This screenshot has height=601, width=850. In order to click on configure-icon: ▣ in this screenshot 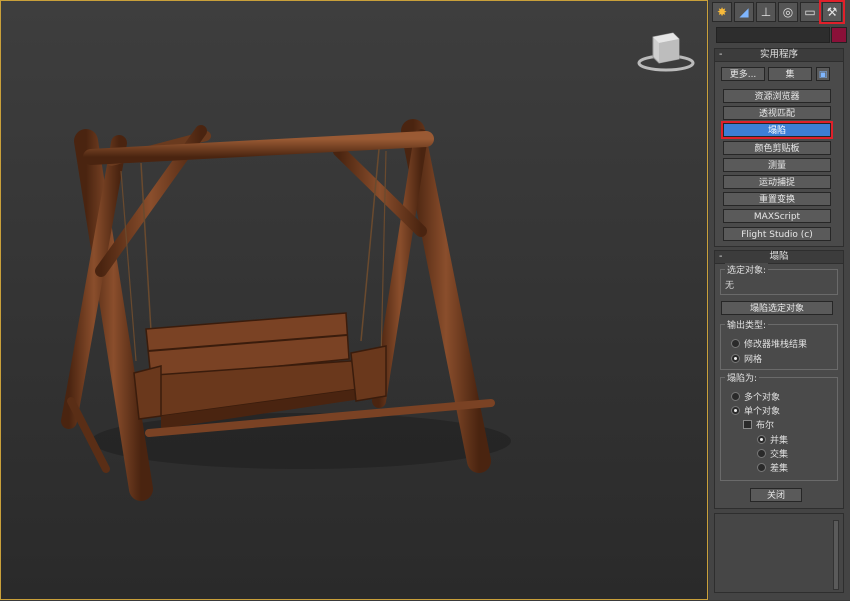, I will do `click(823, 75)`.